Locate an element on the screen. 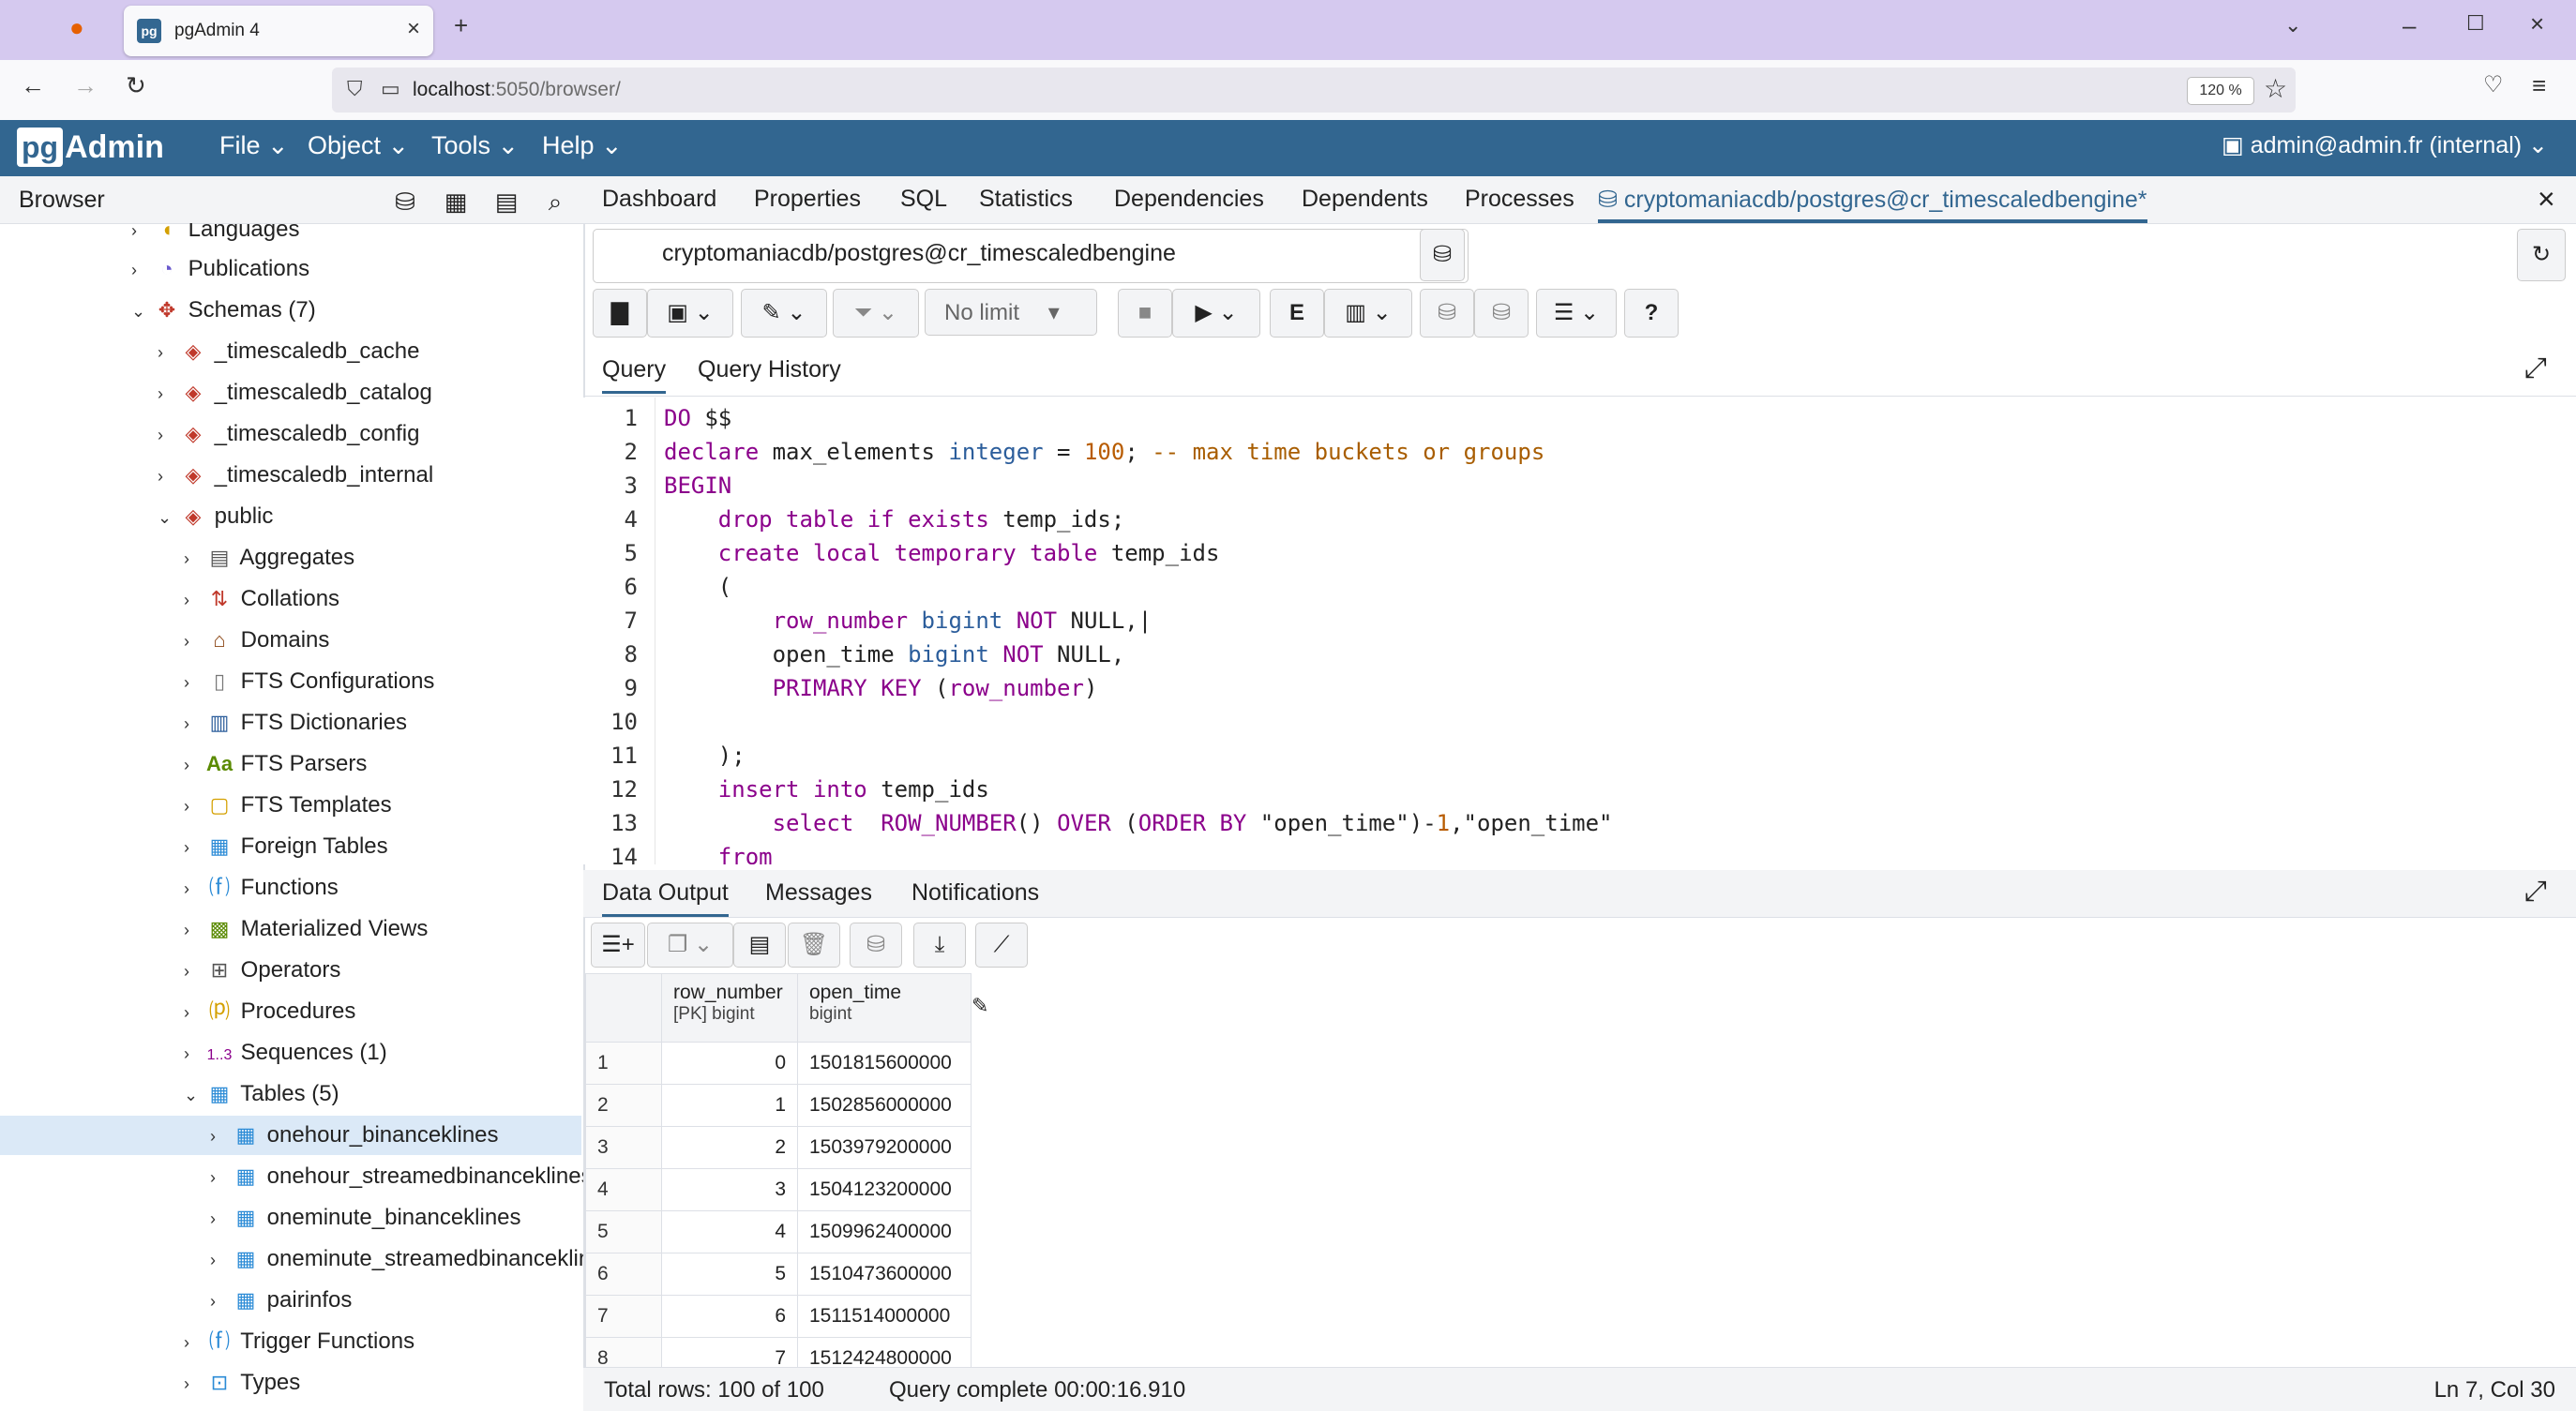 The height and width of the screenshot is (1411, 2576). tree-node-operators: › ⊞ Operators is located at coordinates (262, 970).